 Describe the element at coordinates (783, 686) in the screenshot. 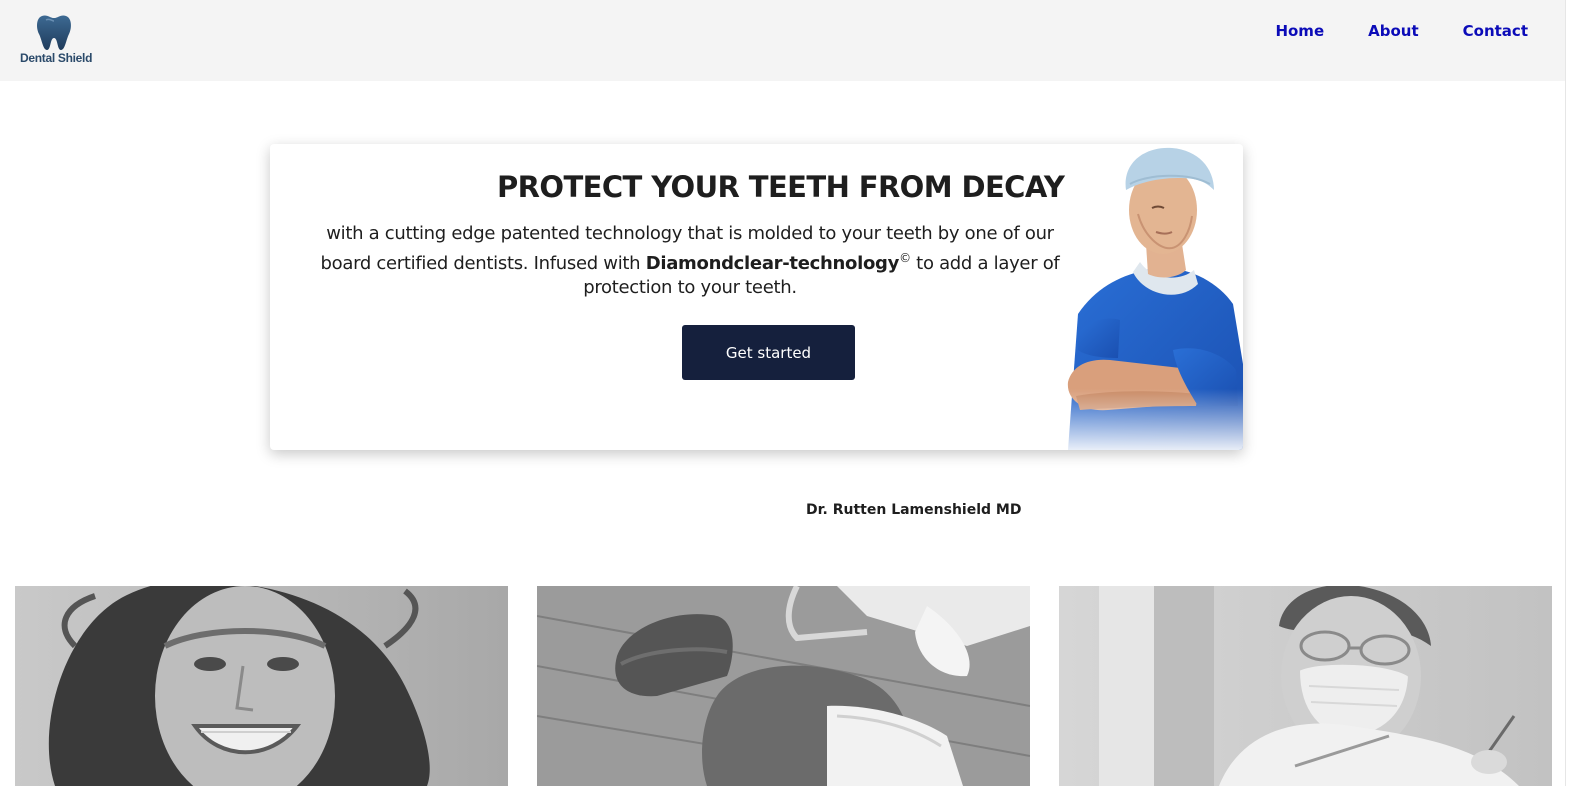

I see `dental-chair-image` at that location.